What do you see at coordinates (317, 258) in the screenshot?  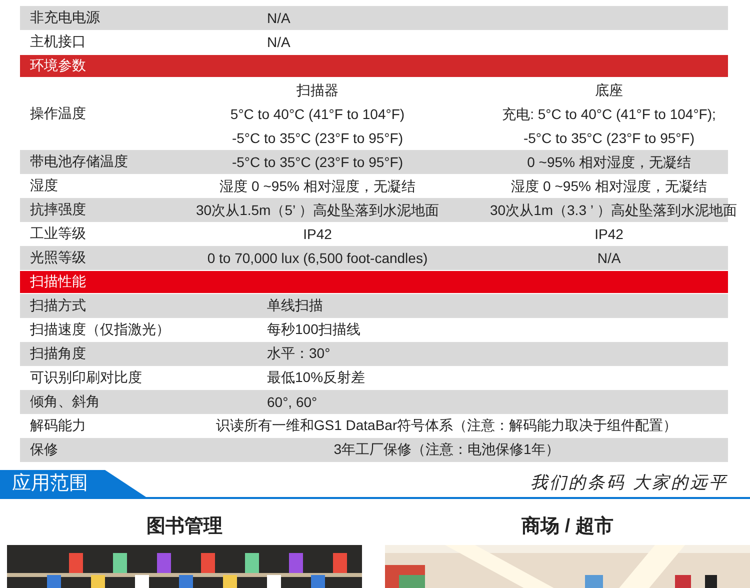 I see `spec-value: 0 to 70,000 lux (6,500 foot-candles)` at bounding box center [317, 258].